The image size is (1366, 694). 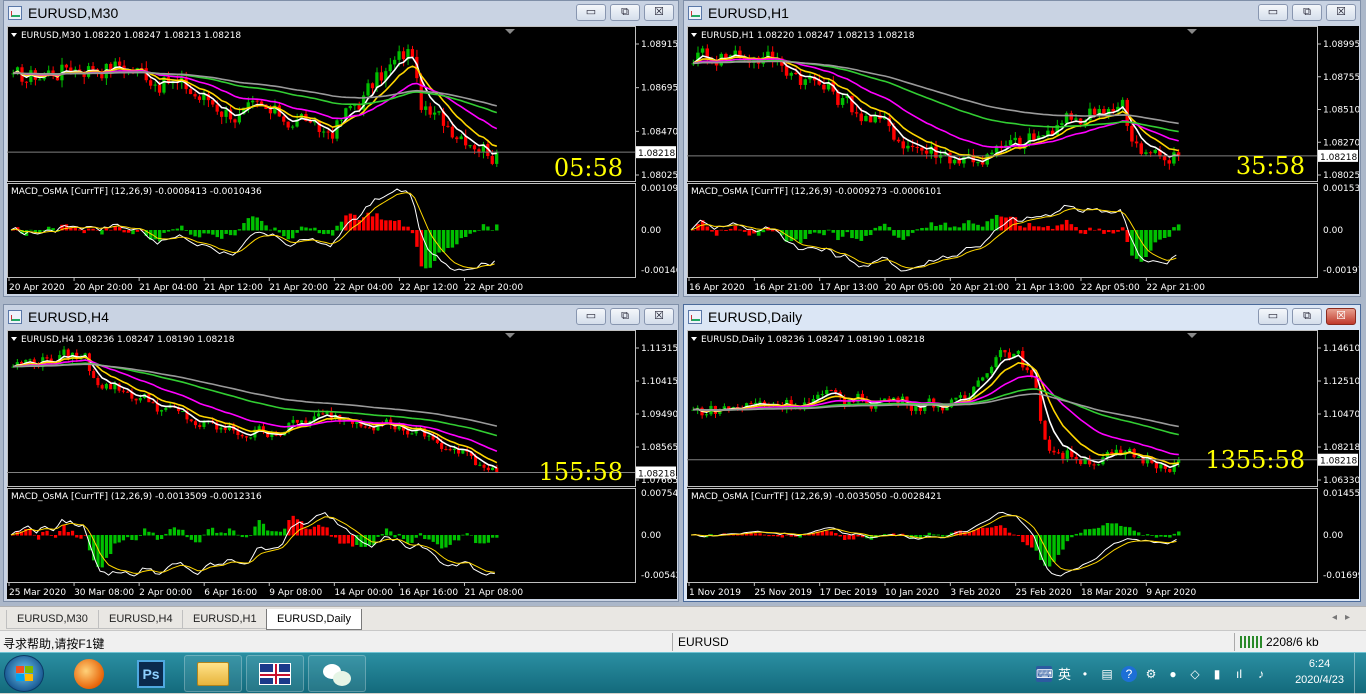 What do you see at coordinates (341, 13) in the screenshot?
I see `window-titlebar: EURUSD,M30 ▭ ⧉ ☒` at bounding box center [341, 13].